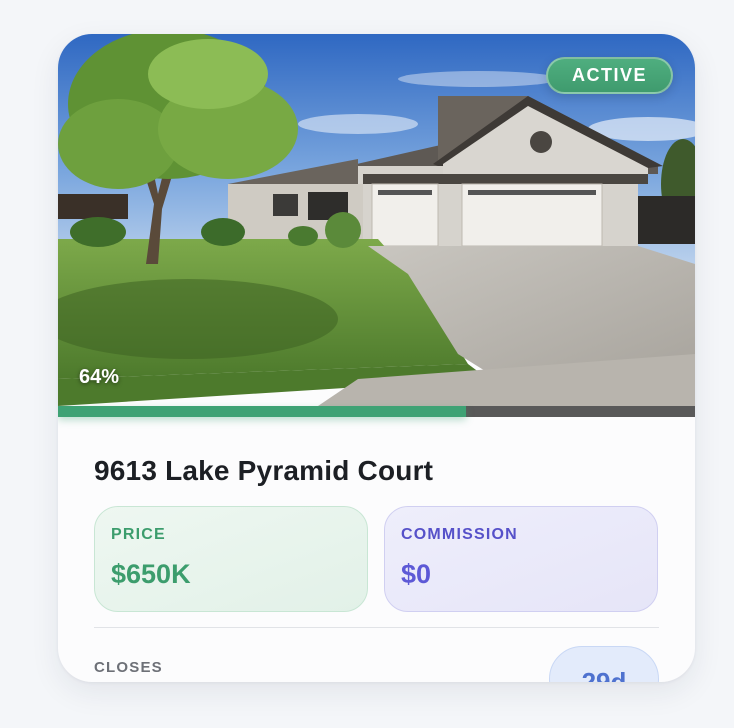  Describe the element at coordinates (138, 534) in the screenshot. I see `price-label: PRICE` at that location.